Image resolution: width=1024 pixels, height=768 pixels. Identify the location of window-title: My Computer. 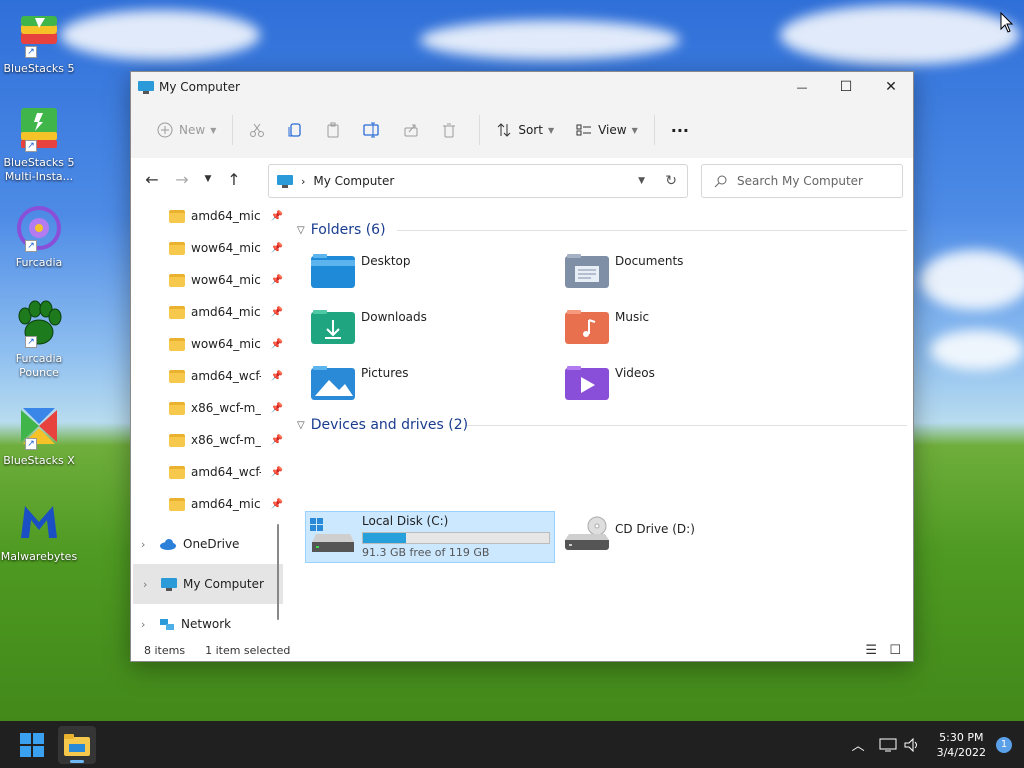
(199, 87).